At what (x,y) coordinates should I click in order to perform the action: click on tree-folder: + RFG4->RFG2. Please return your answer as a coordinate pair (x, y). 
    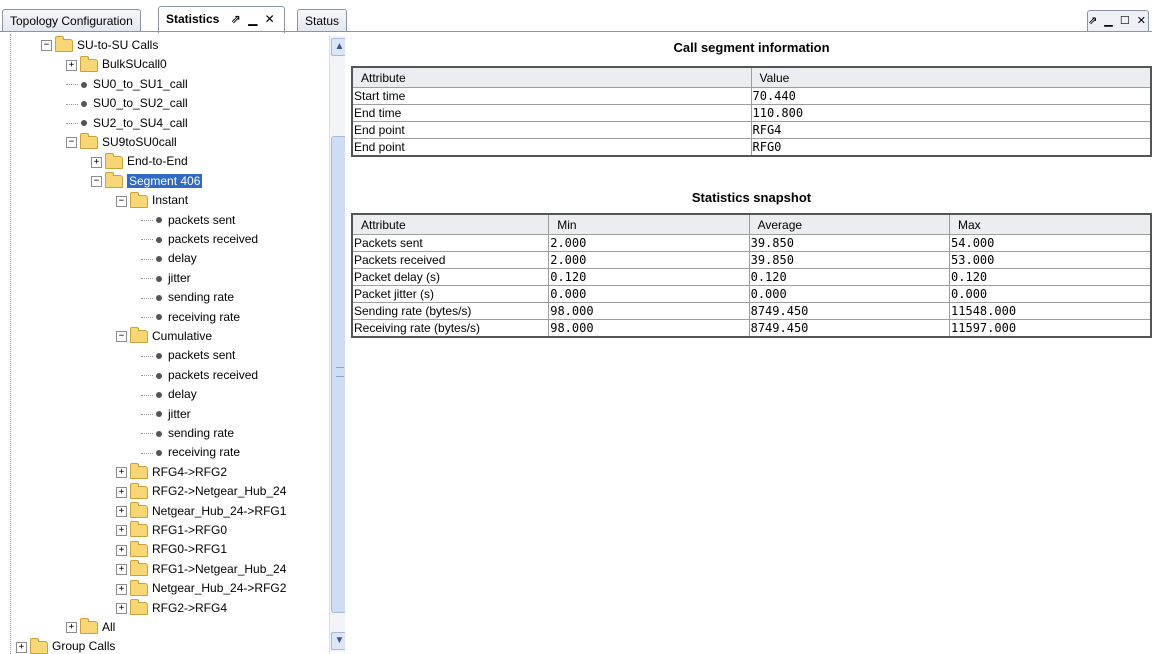
    Looking at the image, I should click on (171, 472).